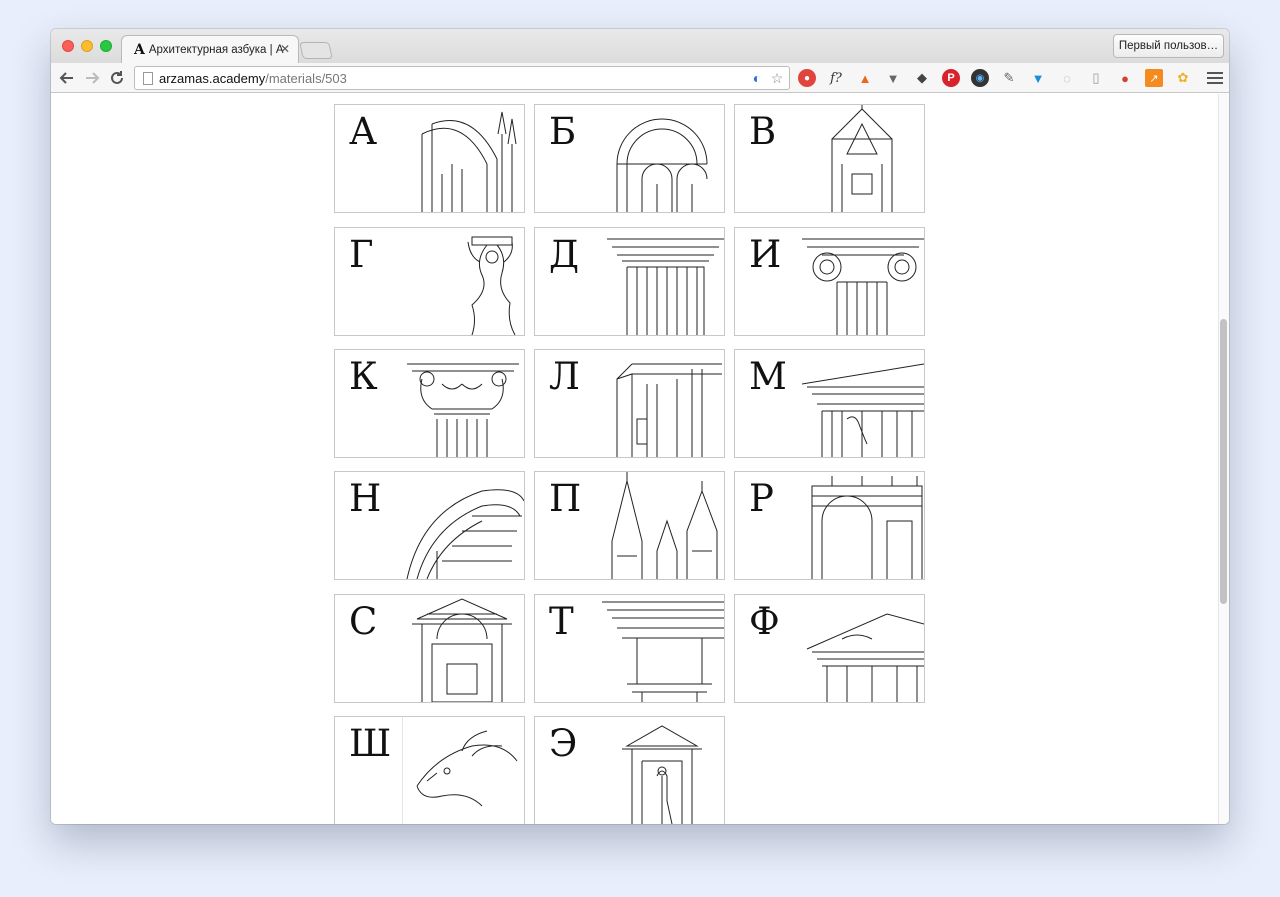 Image resolution: width=1280 pixels, height=897 pixels. Describe the element at coordinates (893, 78) in the screenshot. I see `pocket-icon: ▼` at that location.